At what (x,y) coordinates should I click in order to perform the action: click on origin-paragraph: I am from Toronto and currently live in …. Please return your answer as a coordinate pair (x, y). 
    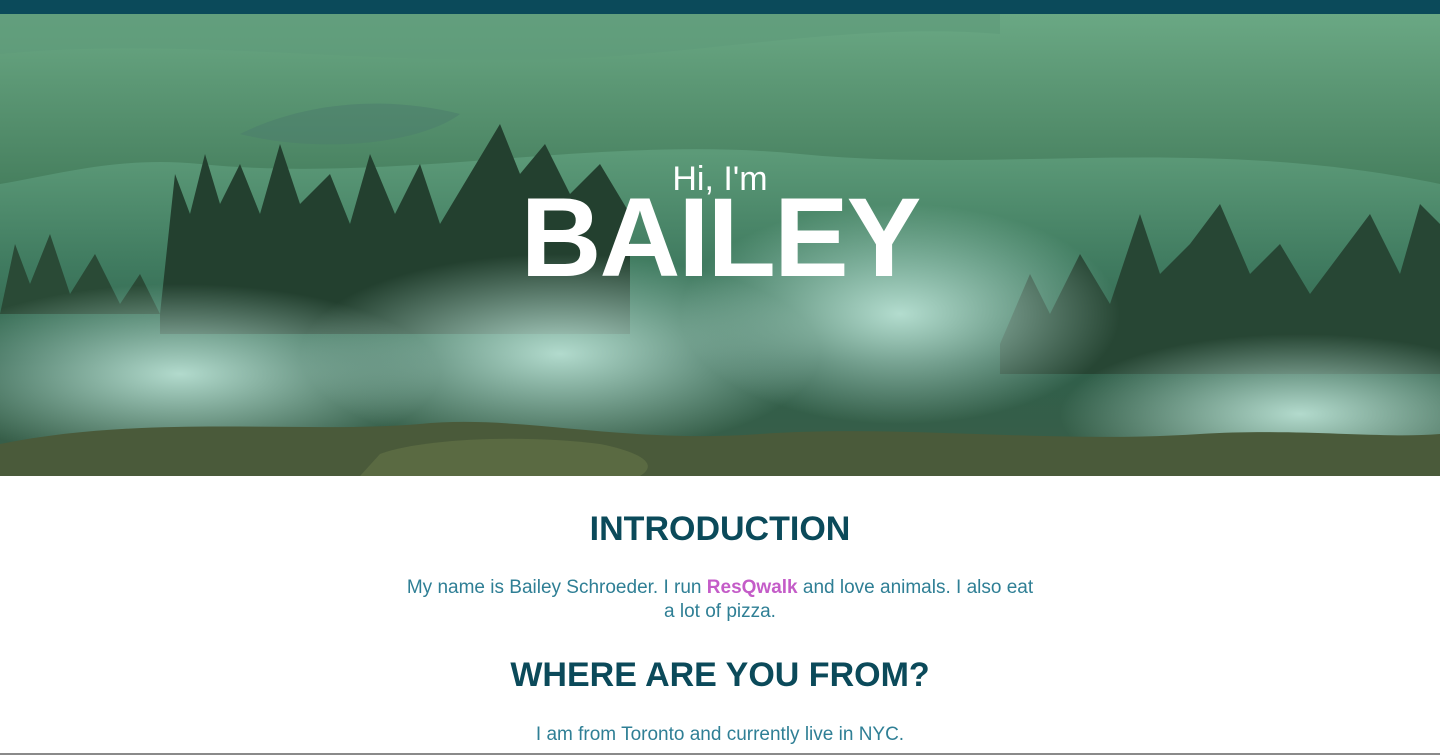
    Looking at the image, I should click on (720, 734).